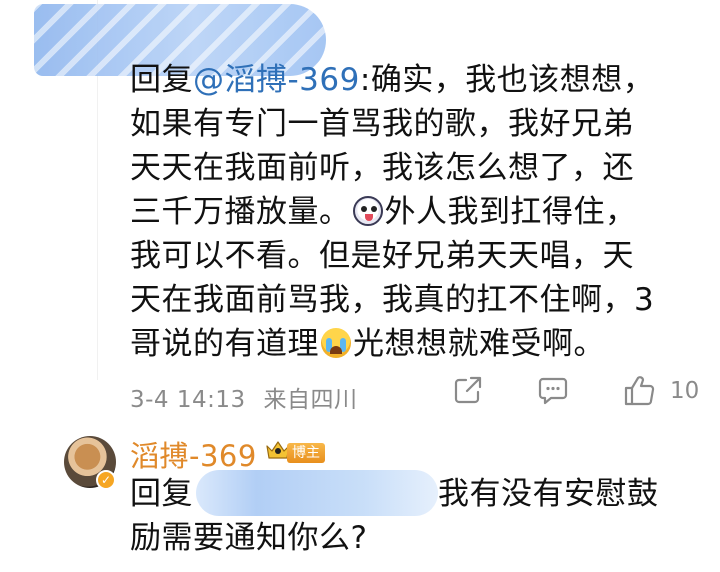 The height and width of the screenshot is (572, 720). Describe the element at coordinates (685, 391) in the screenshot. I see `like-count: 10` at that location.